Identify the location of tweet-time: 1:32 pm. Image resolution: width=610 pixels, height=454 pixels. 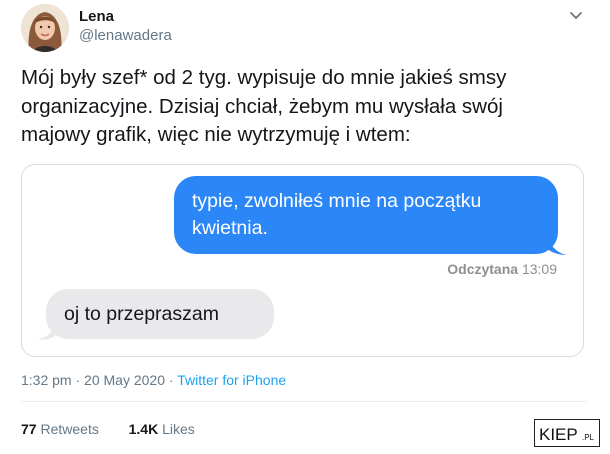
(46, 380).